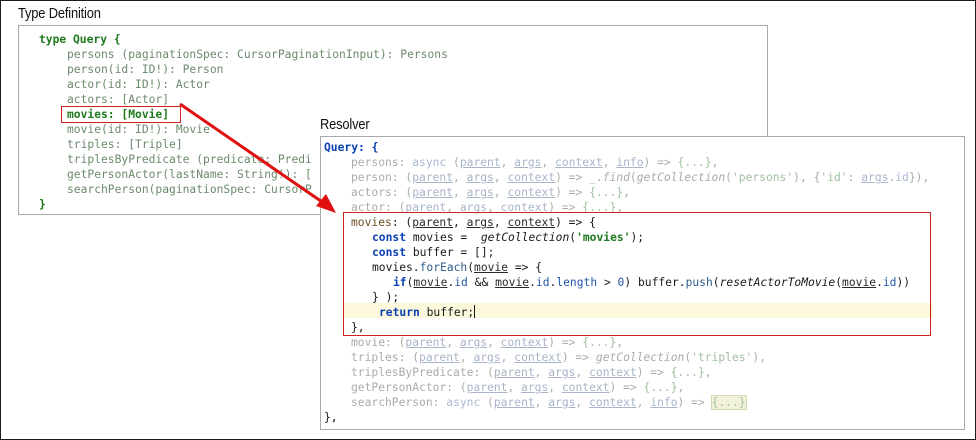 The width and height of the screenshot is (976, 440). Describe the element at coordinates (371, 192) in the screenshot. I see `resolver-actors-name: actors` at that location.